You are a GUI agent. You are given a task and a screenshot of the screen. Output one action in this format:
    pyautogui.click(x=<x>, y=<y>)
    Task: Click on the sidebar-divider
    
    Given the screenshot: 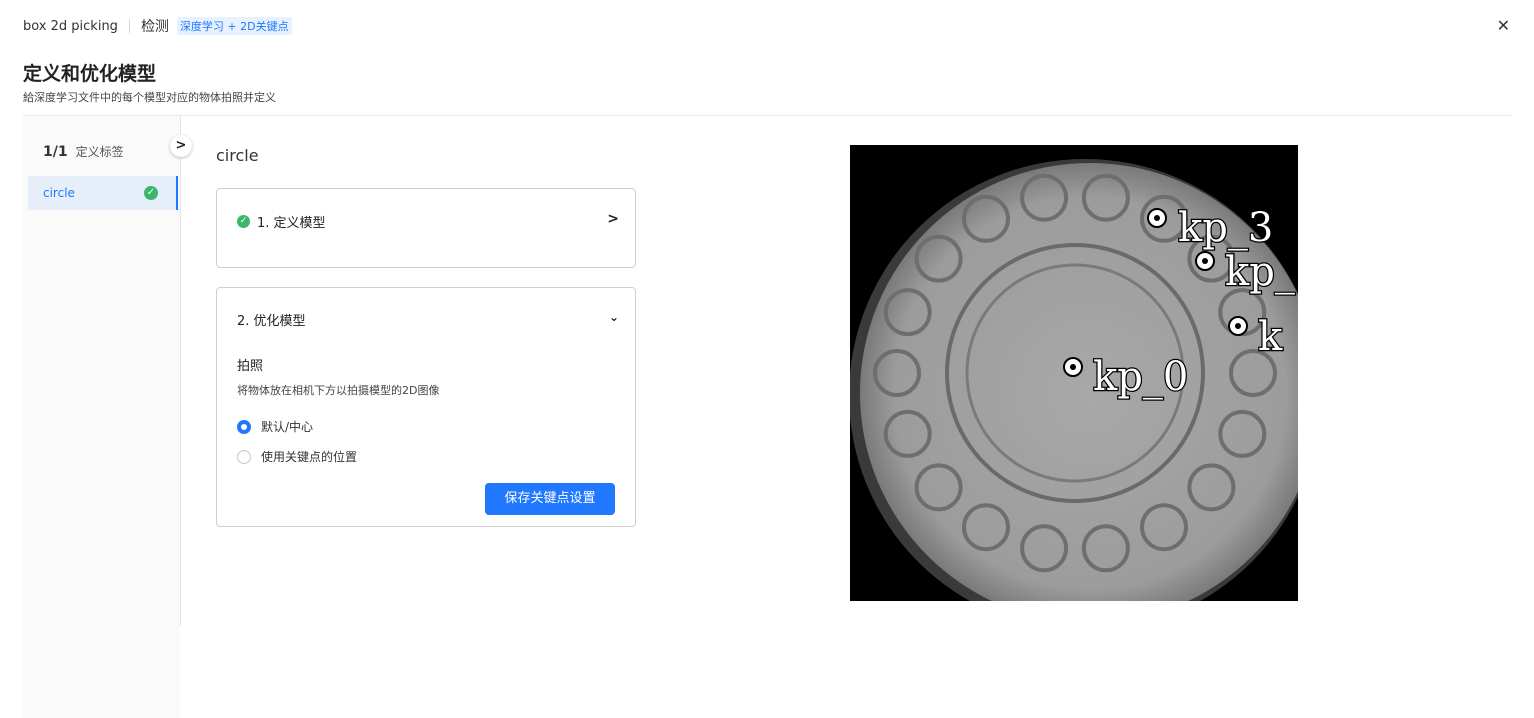 What is the action you would take?
    pyautogui.click(x=180, y=371)
    